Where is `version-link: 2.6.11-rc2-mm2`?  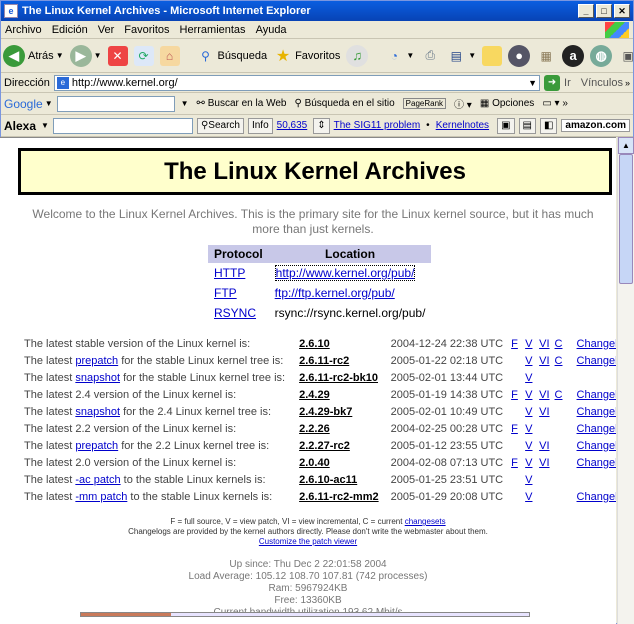
version-link: 2.6.11-rc2-mm2 is located at coordinates (339, 497).